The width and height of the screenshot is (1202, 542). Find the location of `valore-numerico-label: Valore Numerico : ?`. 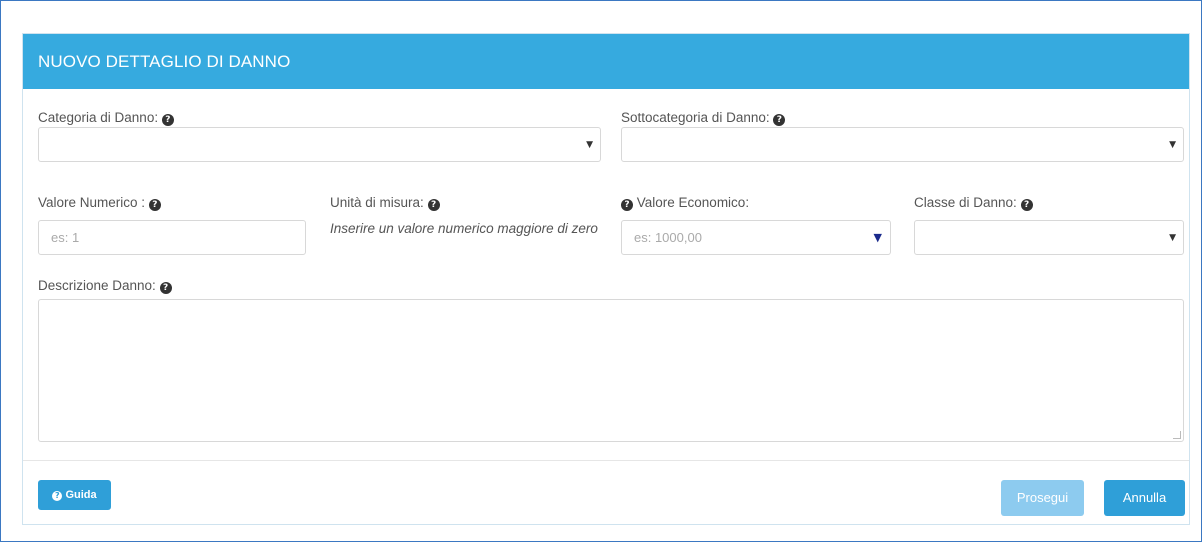

valore-numerico-label: Valore Numerico : ? is located at coordinates (99, 203).